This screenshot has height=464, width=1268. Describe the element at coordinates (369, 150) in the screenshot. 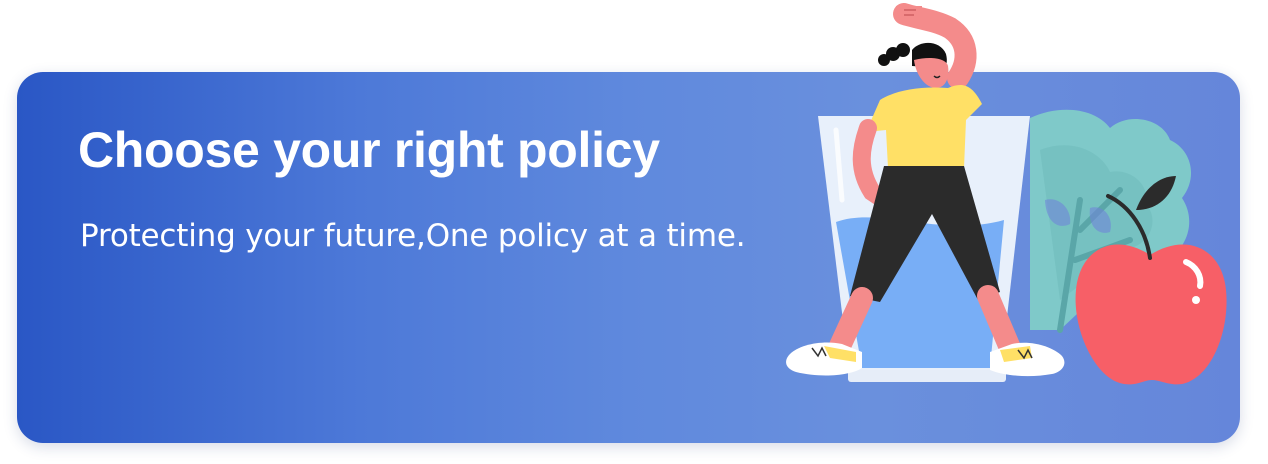

I see `banner-title: Choose your right policy` at that location.